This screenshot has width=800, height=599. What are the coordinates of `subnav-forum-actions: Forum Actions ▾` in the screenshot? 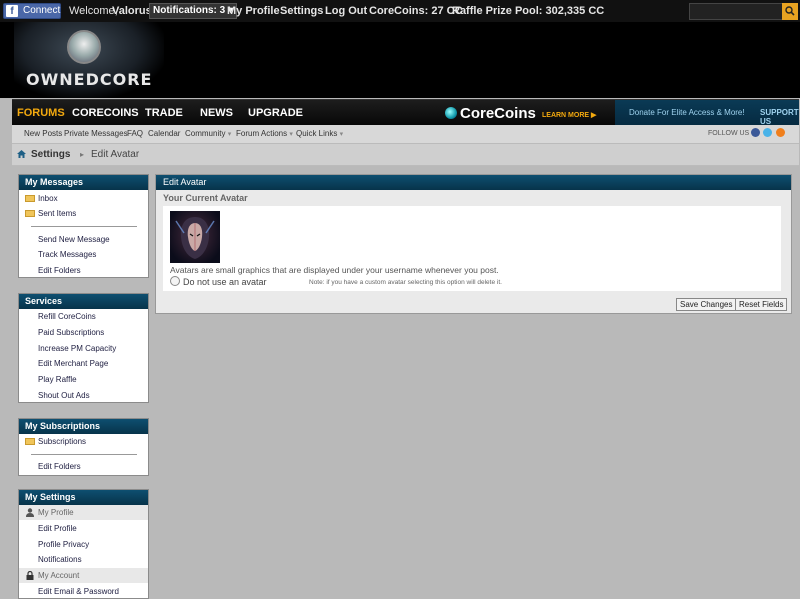 It's located at (264, 133).